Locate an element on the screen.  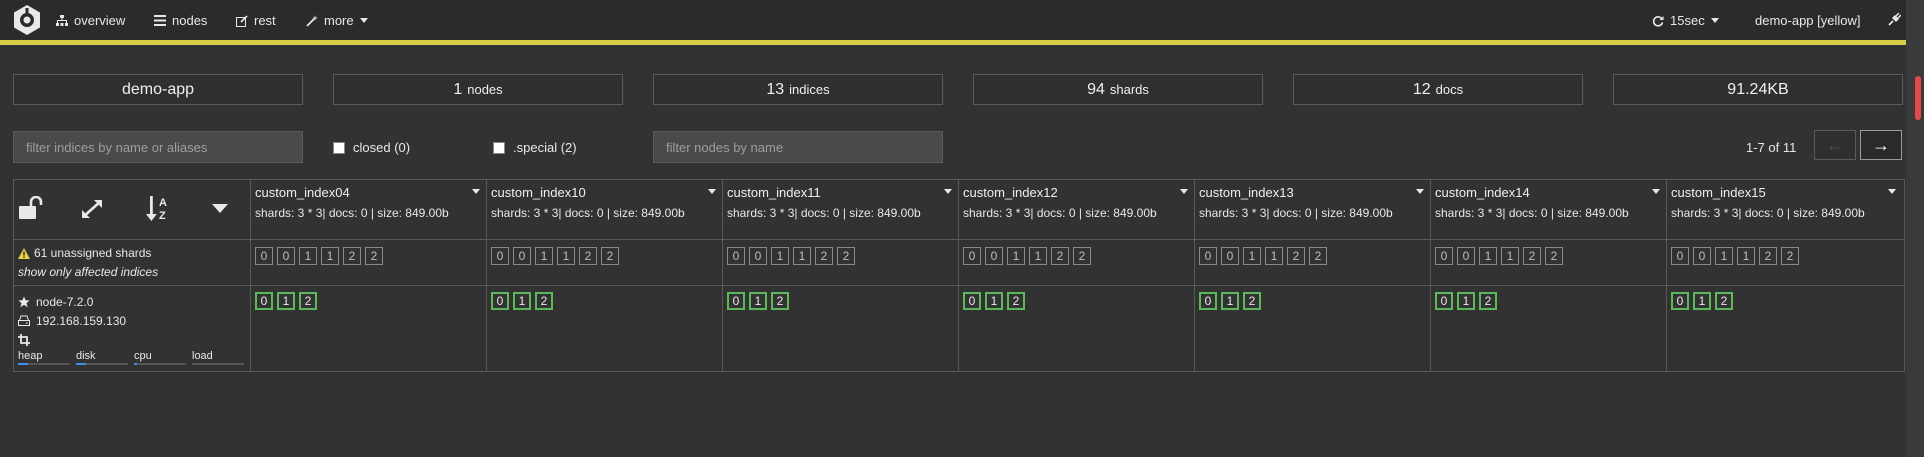
filter-nodes-input is located at coordinates (798, 147).